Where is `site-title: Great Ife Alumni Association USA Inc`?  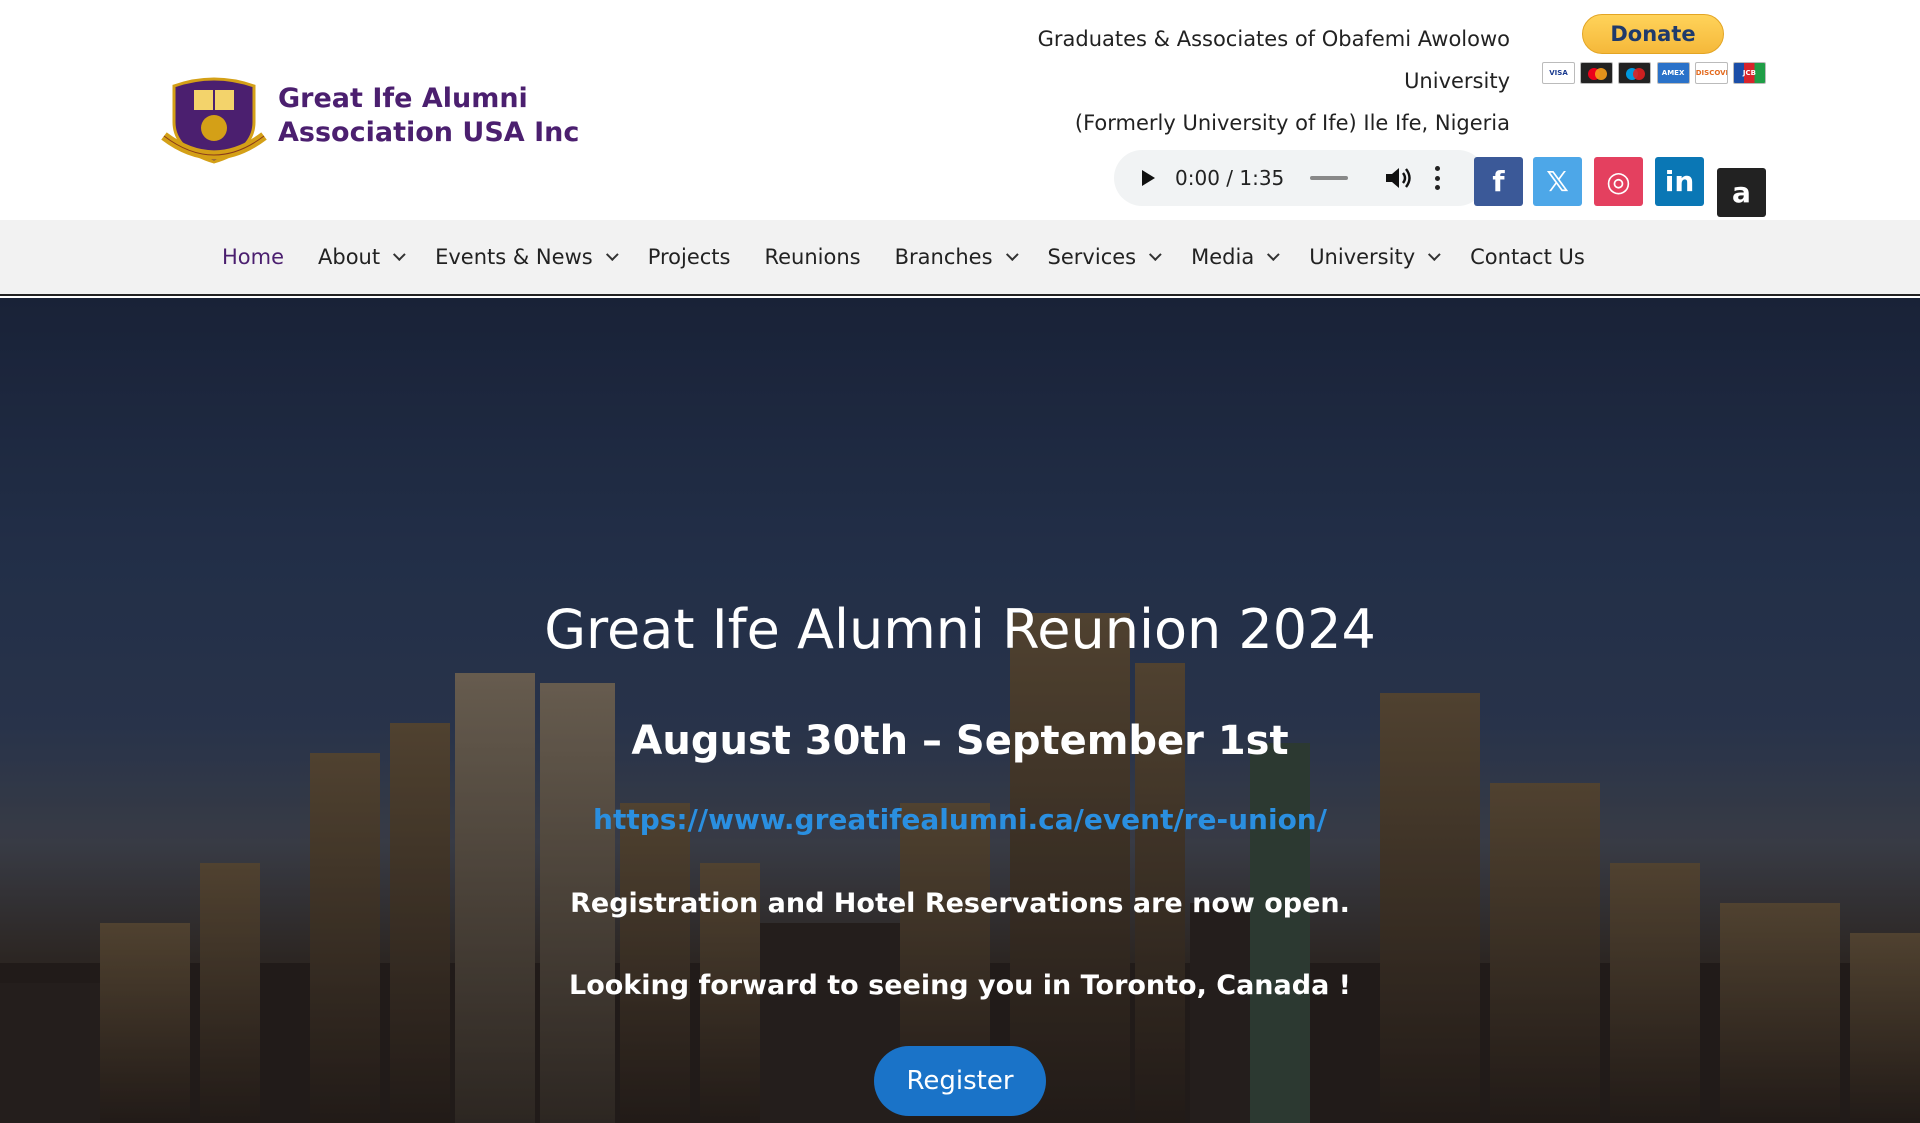 site-title: Great Ife Alumni Association USA Inc is located at coordinates (428, 116).